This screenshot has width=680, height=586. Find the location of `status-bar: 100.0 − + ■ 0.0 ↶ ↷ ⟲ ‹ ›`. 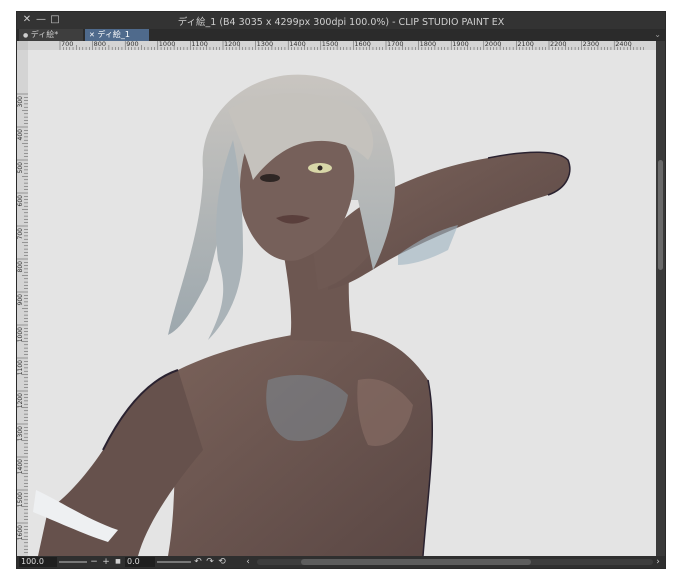

status-bar: 100.0 − + ■ 0.0 ↶ ↷ ⟲ ‹ › is located at coordinates (341, 562).